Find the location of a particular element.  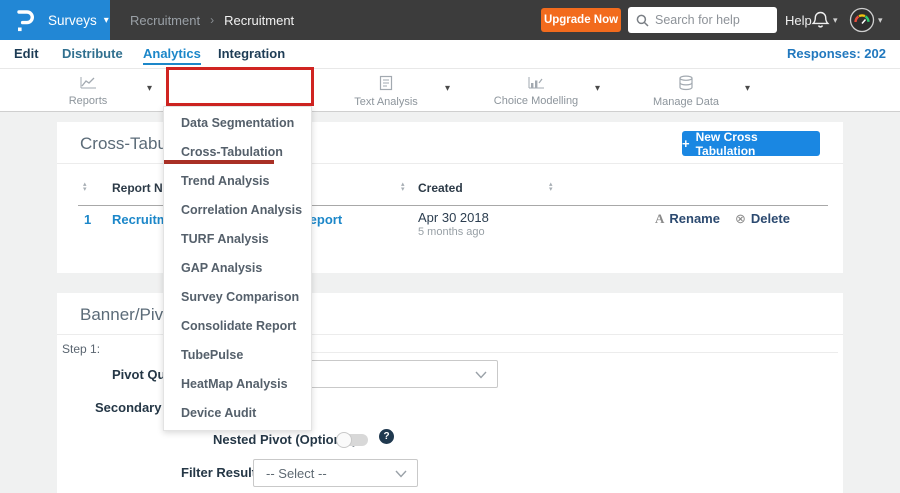

toolbar-text-analysis: Text Analysis ▾ is located at coordinates (388, 90).